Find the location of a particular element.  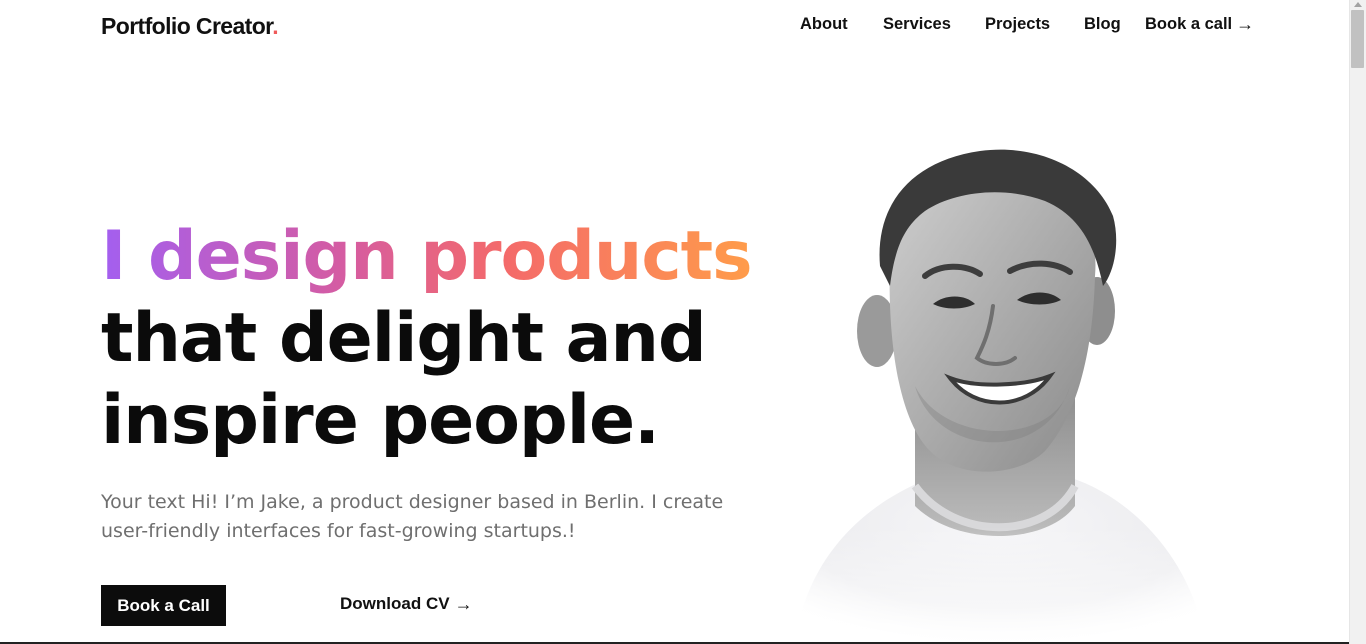

logo: Portfolio Creator. is located at coordinates (190, 26).